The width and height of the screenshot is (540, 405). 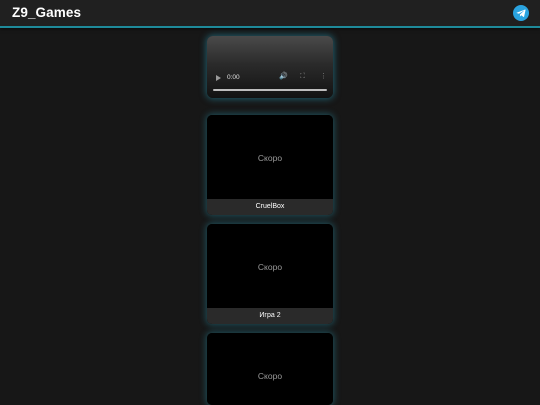 I want to click on game-card: Скоро Игра 2, so click(x=270, y=274).